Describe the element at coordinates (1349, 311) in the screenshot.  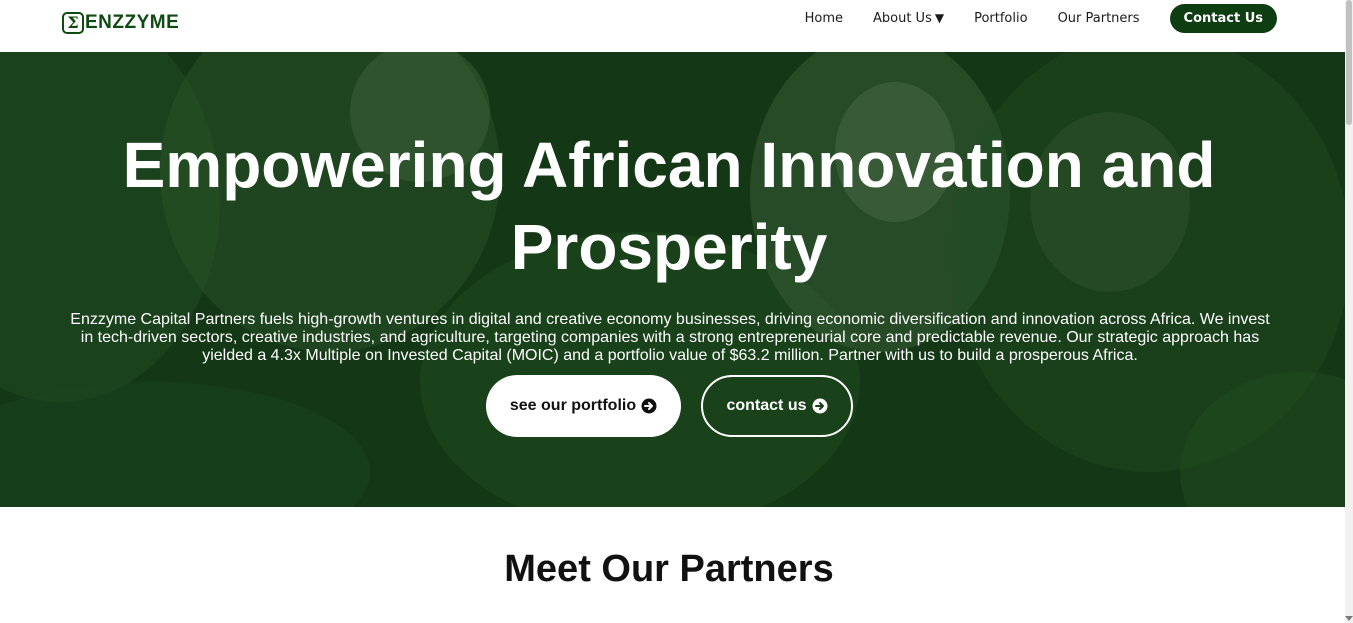
I see `page-scrollbar` at that location.